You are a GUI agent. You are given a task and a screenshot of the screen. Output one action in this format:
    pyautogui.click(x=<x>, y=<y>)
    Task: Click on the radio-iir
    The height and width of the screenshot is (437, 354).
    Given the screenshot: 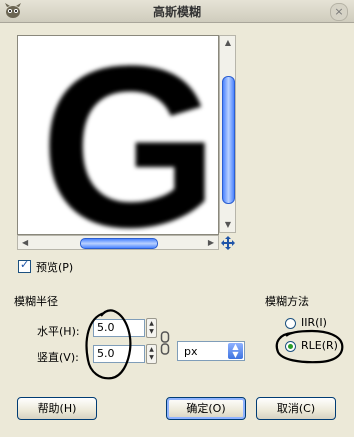 What is the action you would take?
    pyautogui.click(x=290, y=323)
    